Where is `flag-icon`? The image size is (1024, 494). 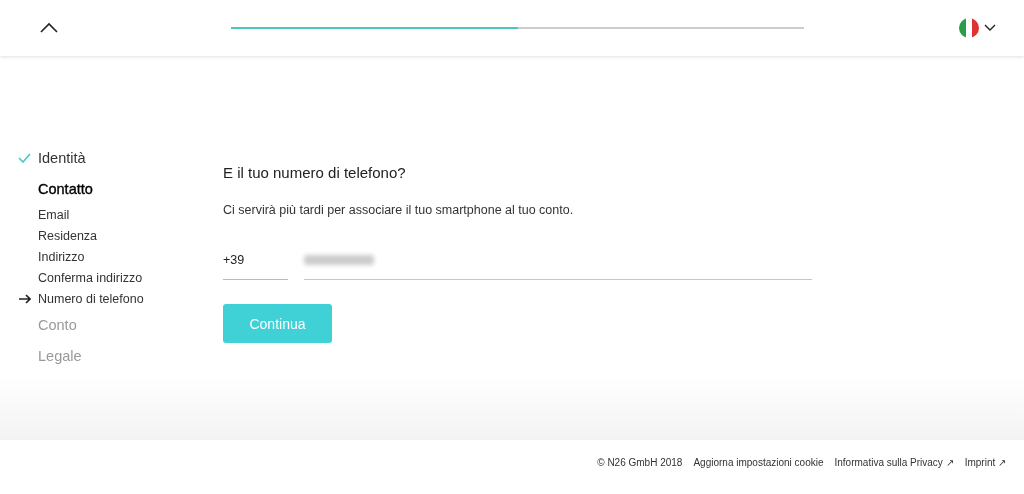 flag-icon is located at coordinates (969, 28).